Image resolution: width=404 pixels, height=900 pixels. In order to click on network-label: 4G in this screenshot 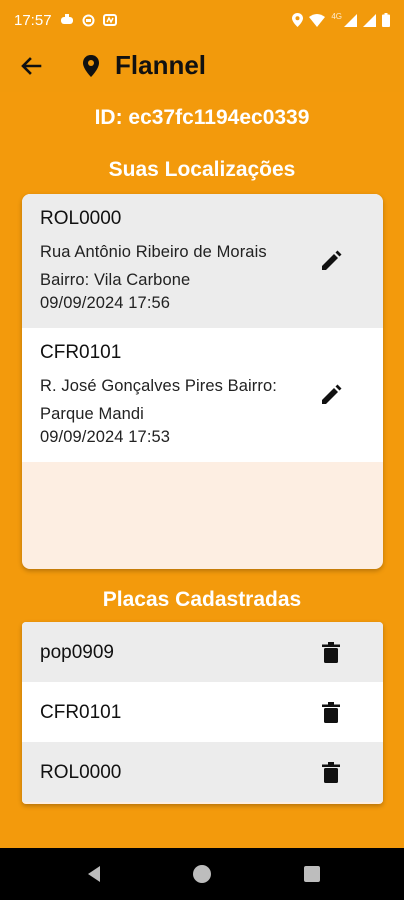, I will do `click(336, 16)`.